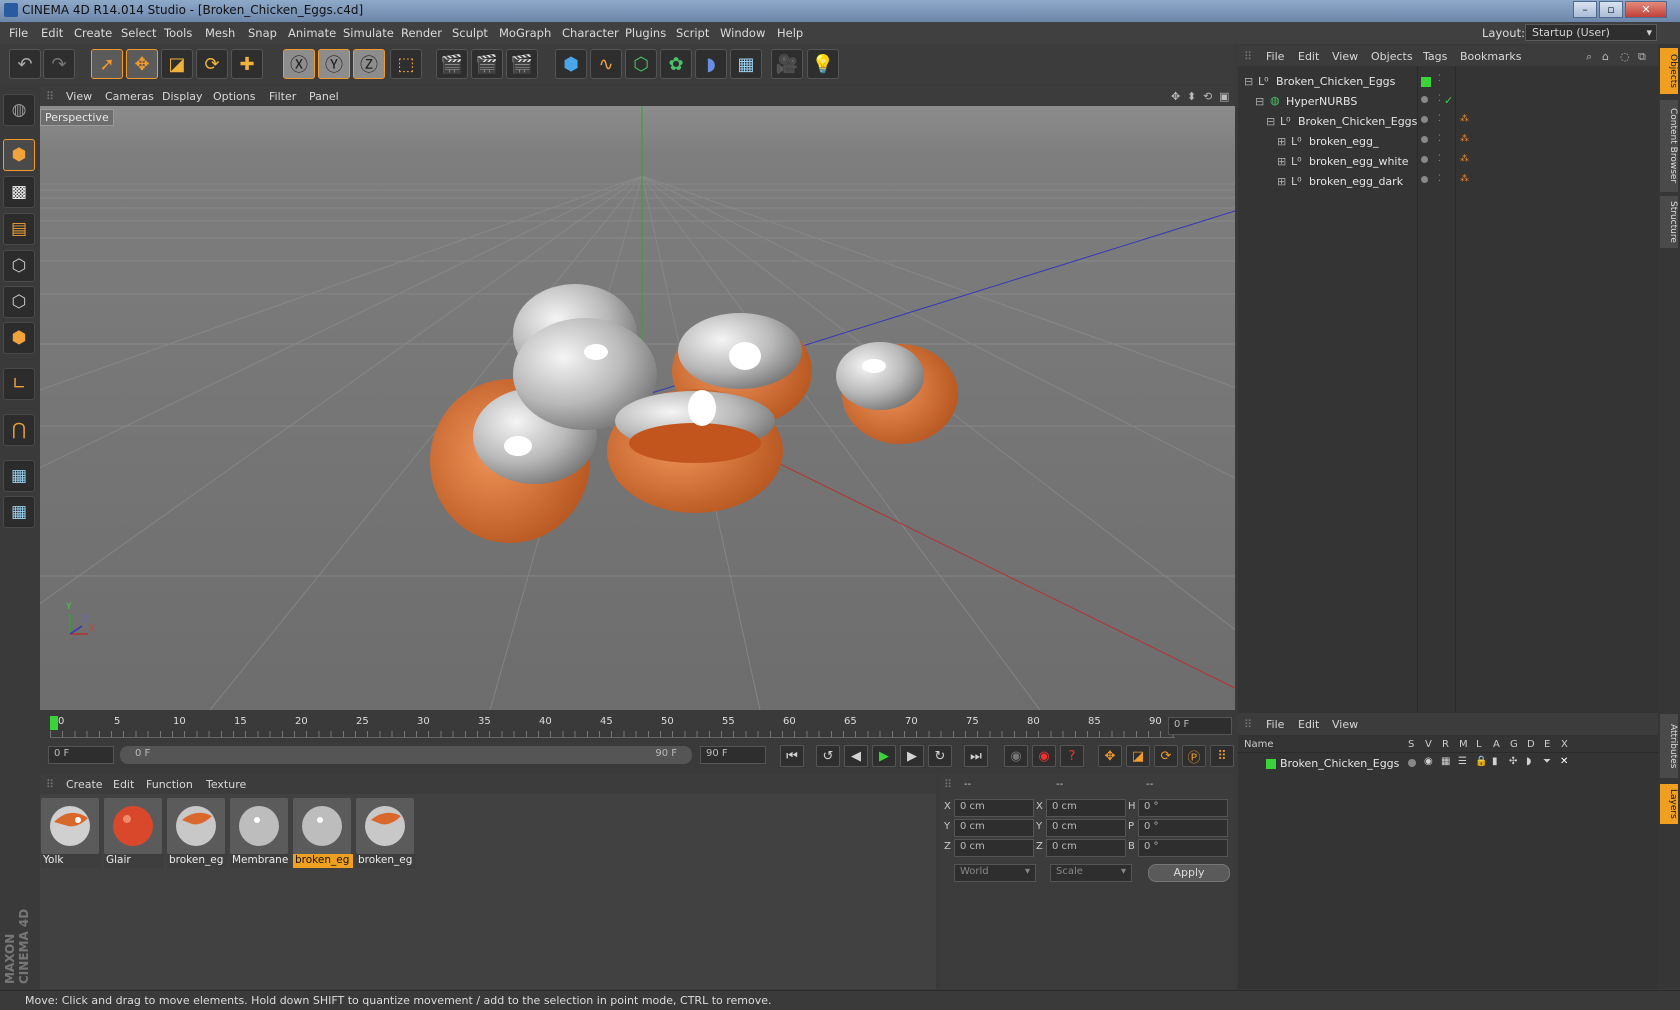  What do you see at coordinates (1448, 765) in the screenshot?
I see `layer-row: Broken_Chicken_Eggs ◉ ▦ ☰ 🔒 ▮ ✣ ◗ ⏷ ✕` at bounding box center [1448, 765].